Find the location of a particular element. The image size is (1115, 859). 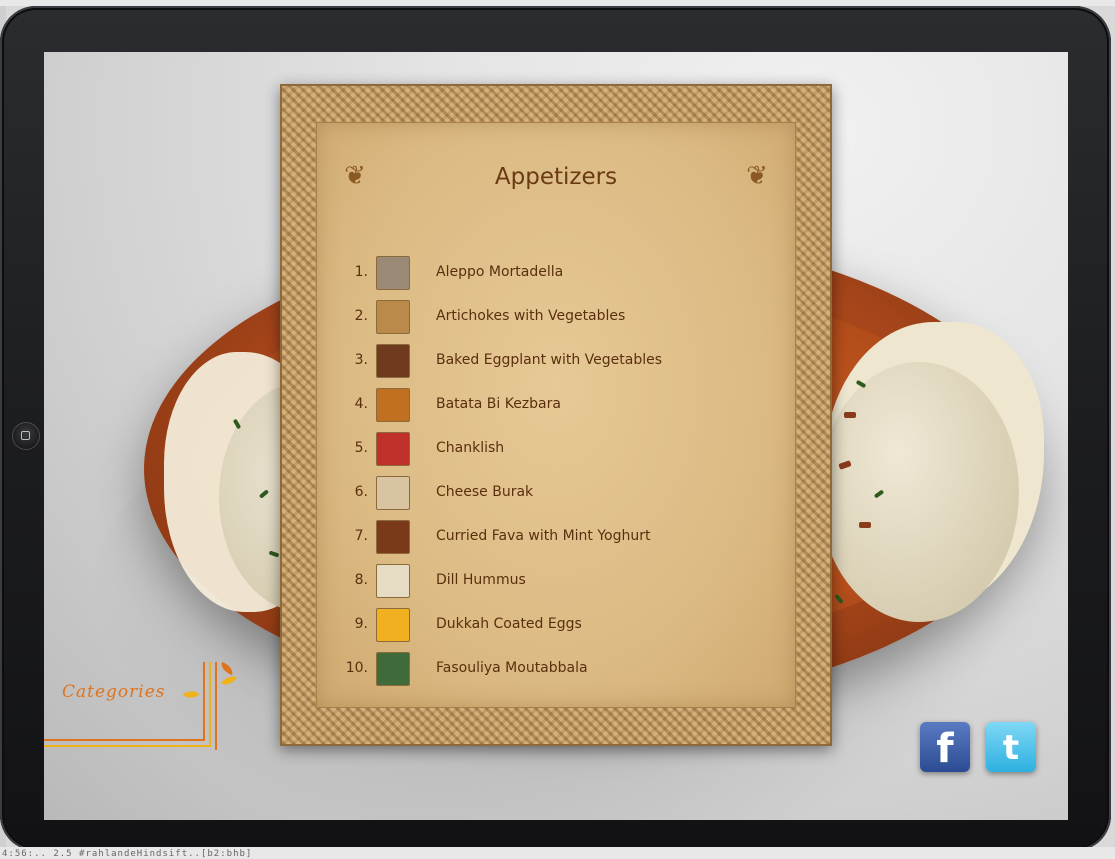

recipe-name: Fasouliya Moutabbala is located at coordinates (512, 668).